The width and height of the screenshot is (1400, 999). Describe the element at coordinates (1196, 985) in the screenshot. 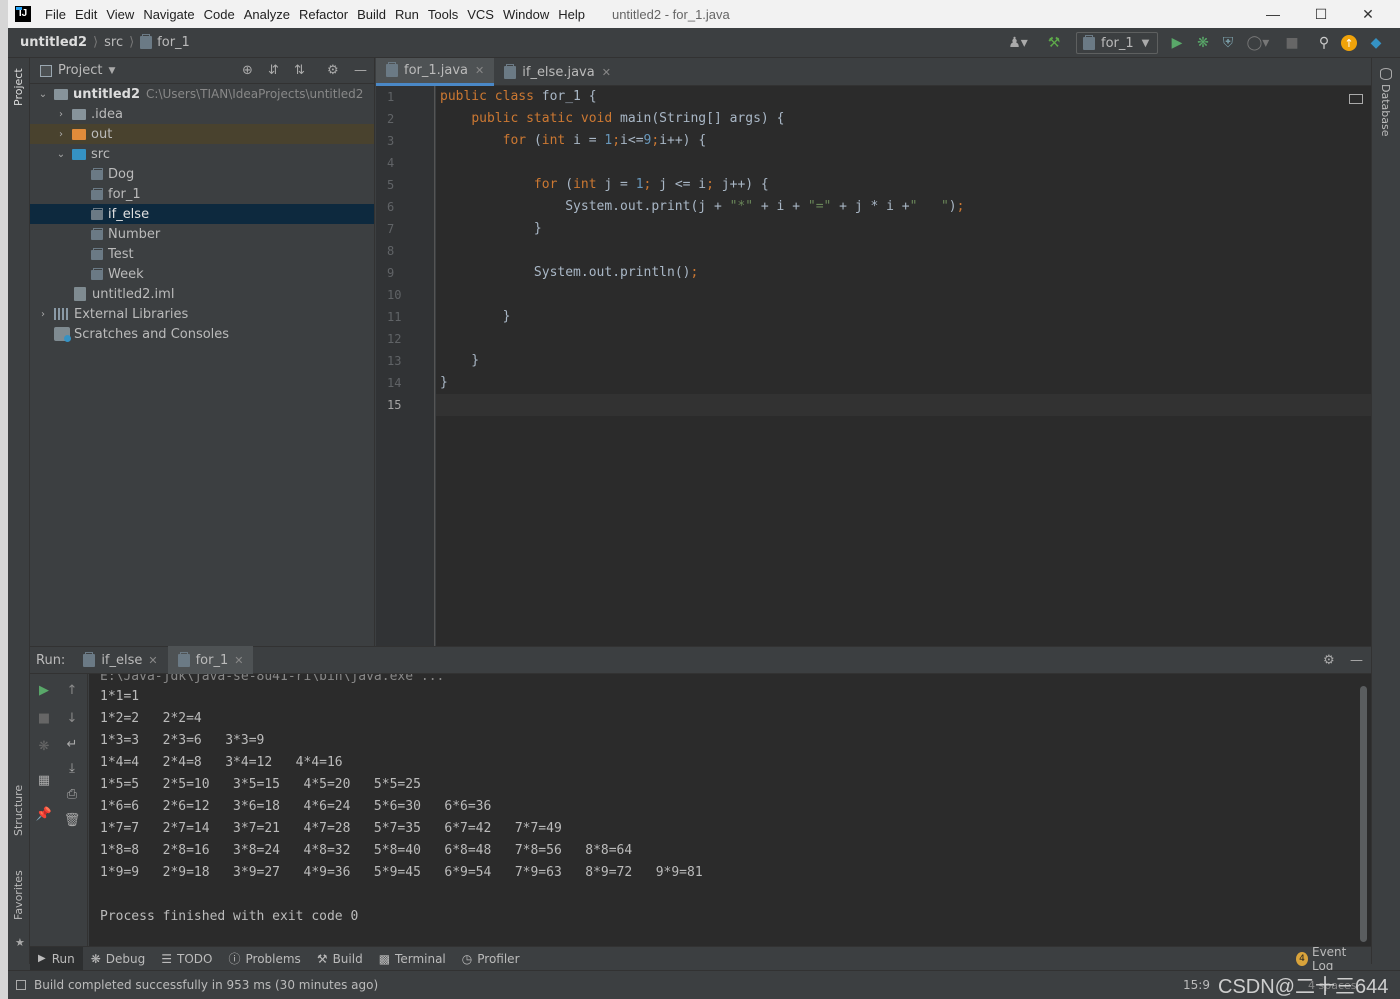

I see `cursor-position: 15:9` at that location.